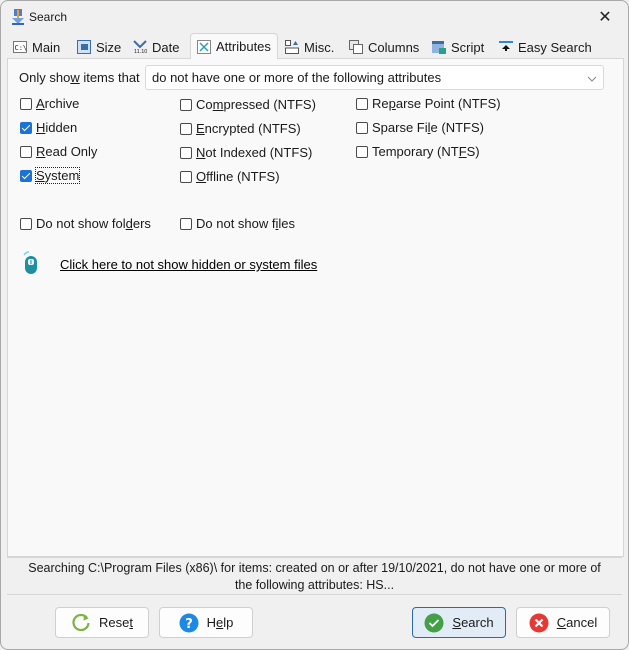  What do you see at coordinates (473, 622) in the screenshot?
I see `search-label: Search` at bounding box center [473, 622].